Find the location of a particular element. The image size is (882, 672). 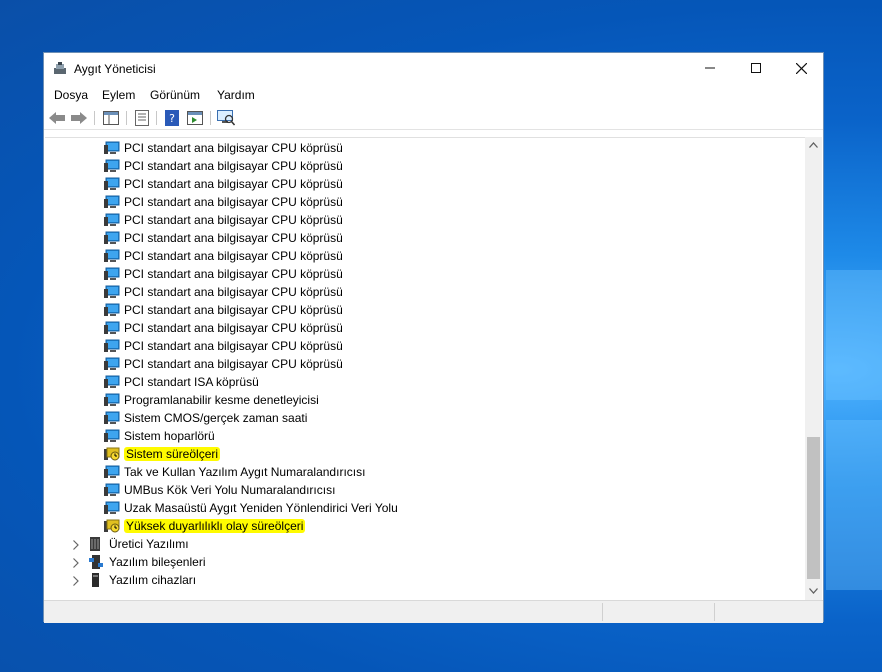

properties-pane-button is located at coordinates (111, 118).